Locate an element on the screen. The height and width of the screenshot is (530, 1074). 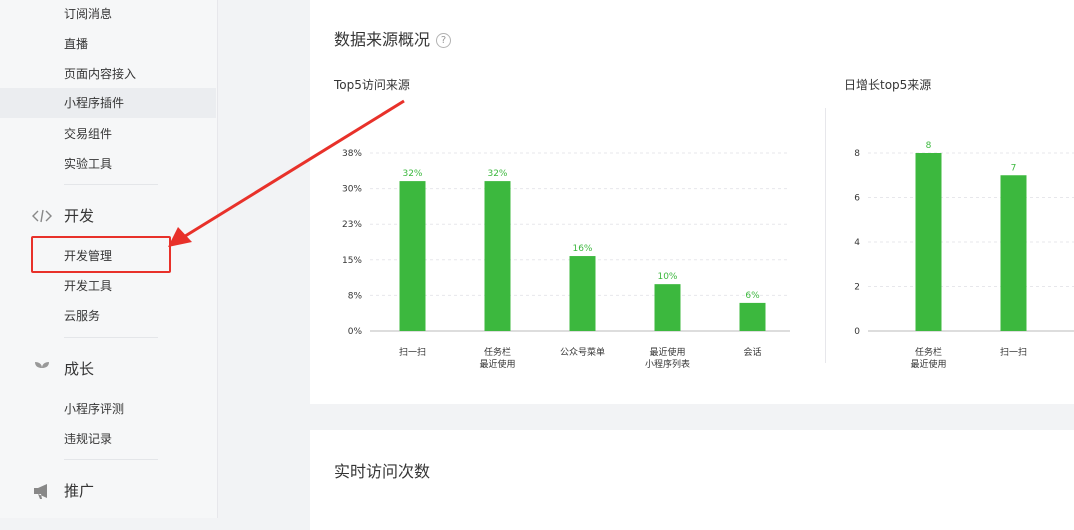
right-chart-title: 日增长top5来源 is located at coordinates (888, 85).